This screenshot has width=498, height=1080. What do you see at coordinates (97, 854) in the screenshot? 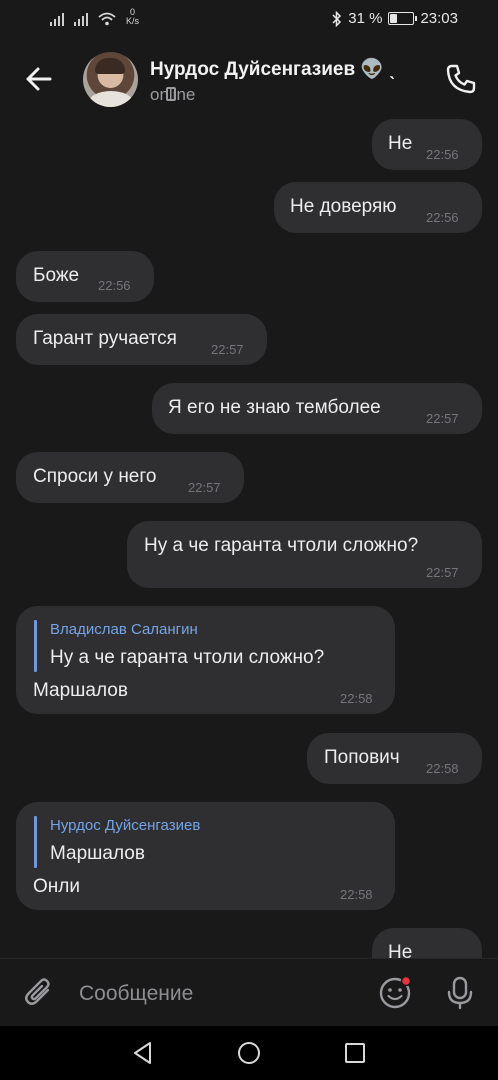
I see `reply-text: Маршалов` at bounding box center [97, 854].